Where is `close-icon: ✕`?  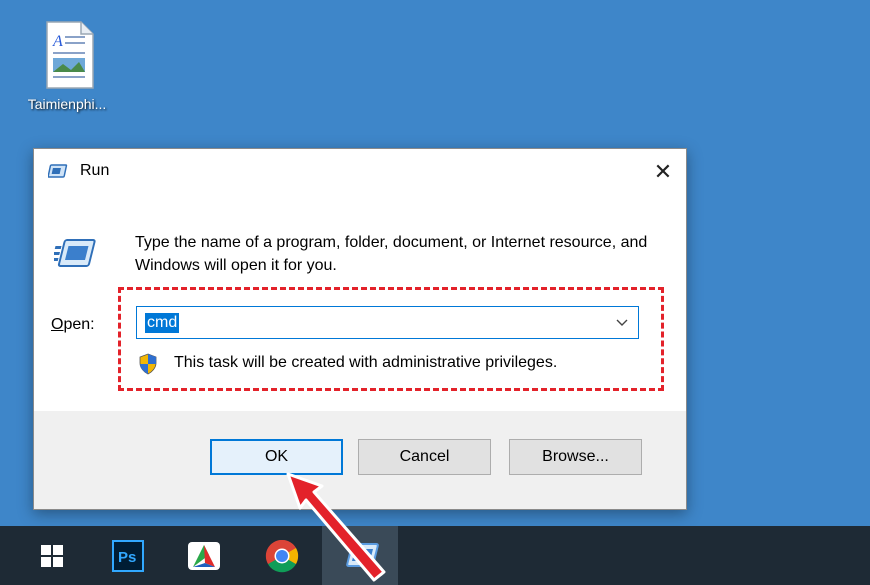 close-icon: ✕ is located at coordinates (663, 171).